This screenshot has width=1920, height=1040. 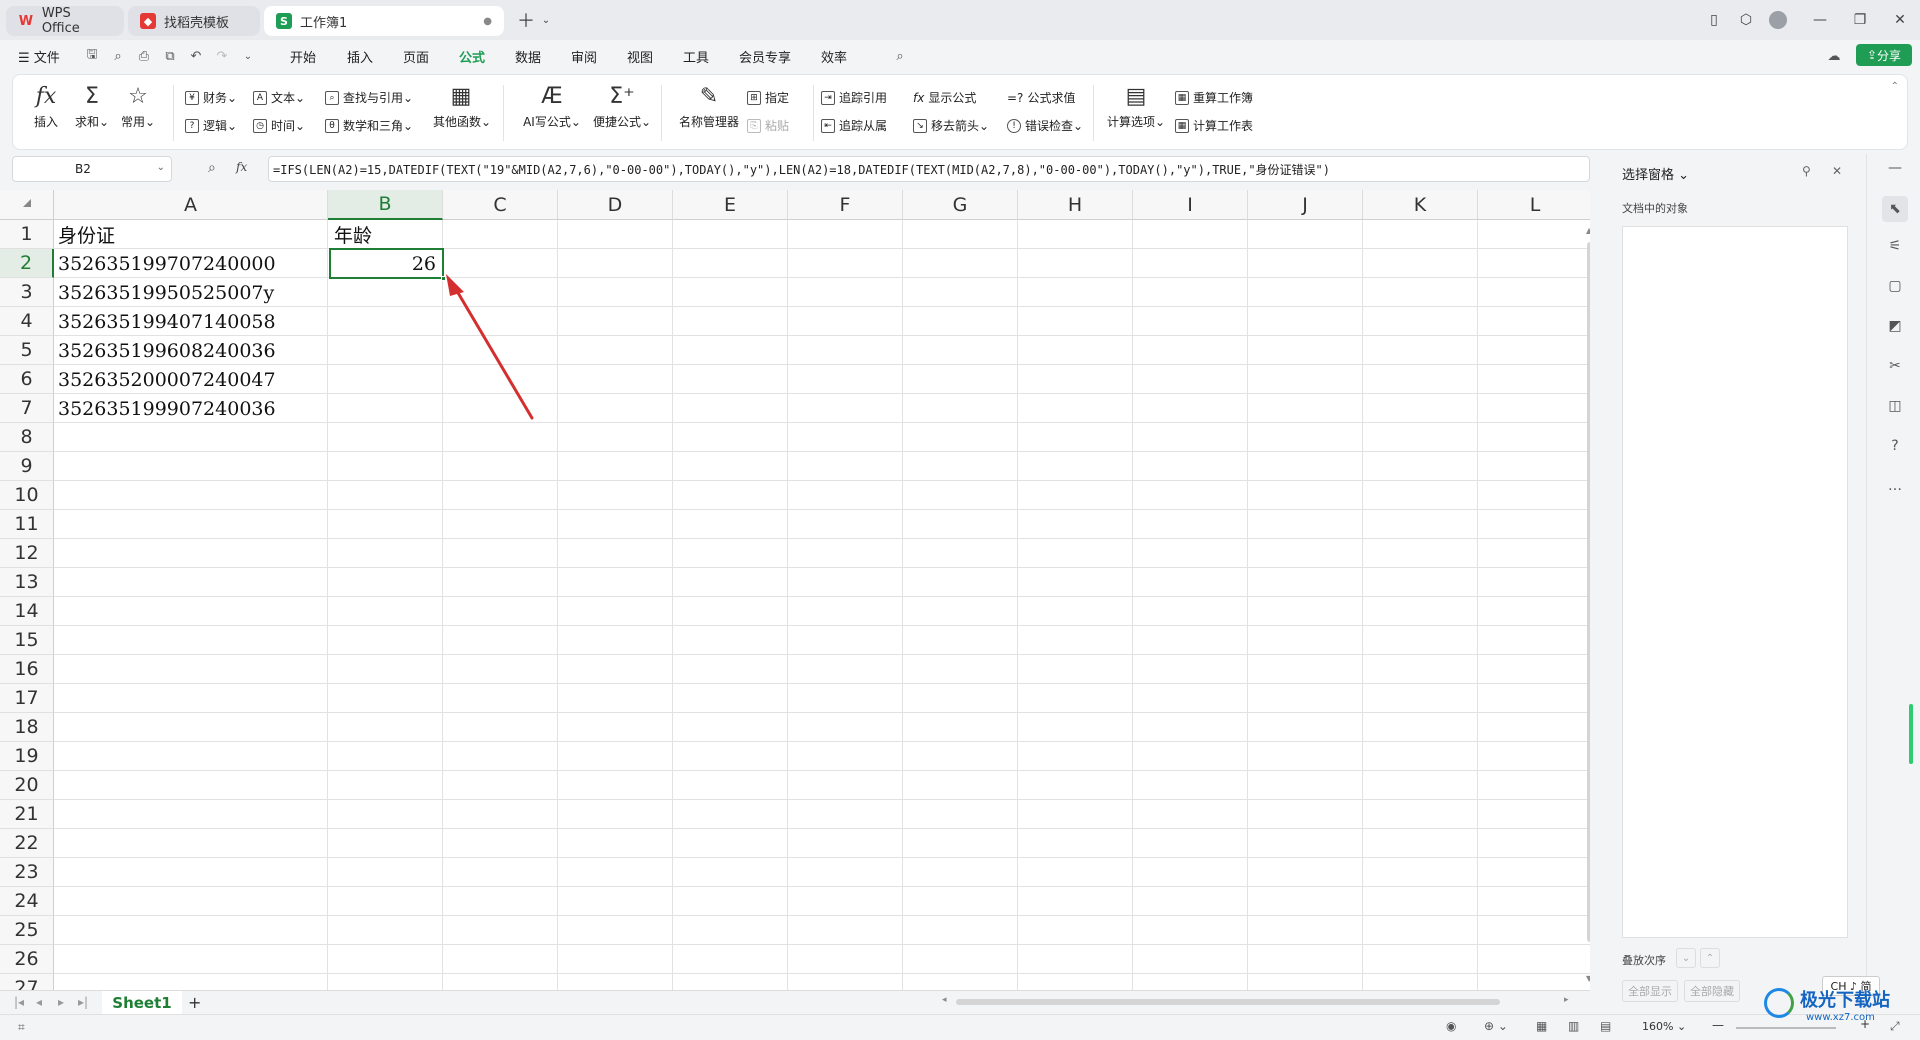 What do you see at coordinates (1214, 97) in the screenshot?
I see `recalc-workbook-button: ▦ 重算工作簿` at bounding box center [1214, 97].